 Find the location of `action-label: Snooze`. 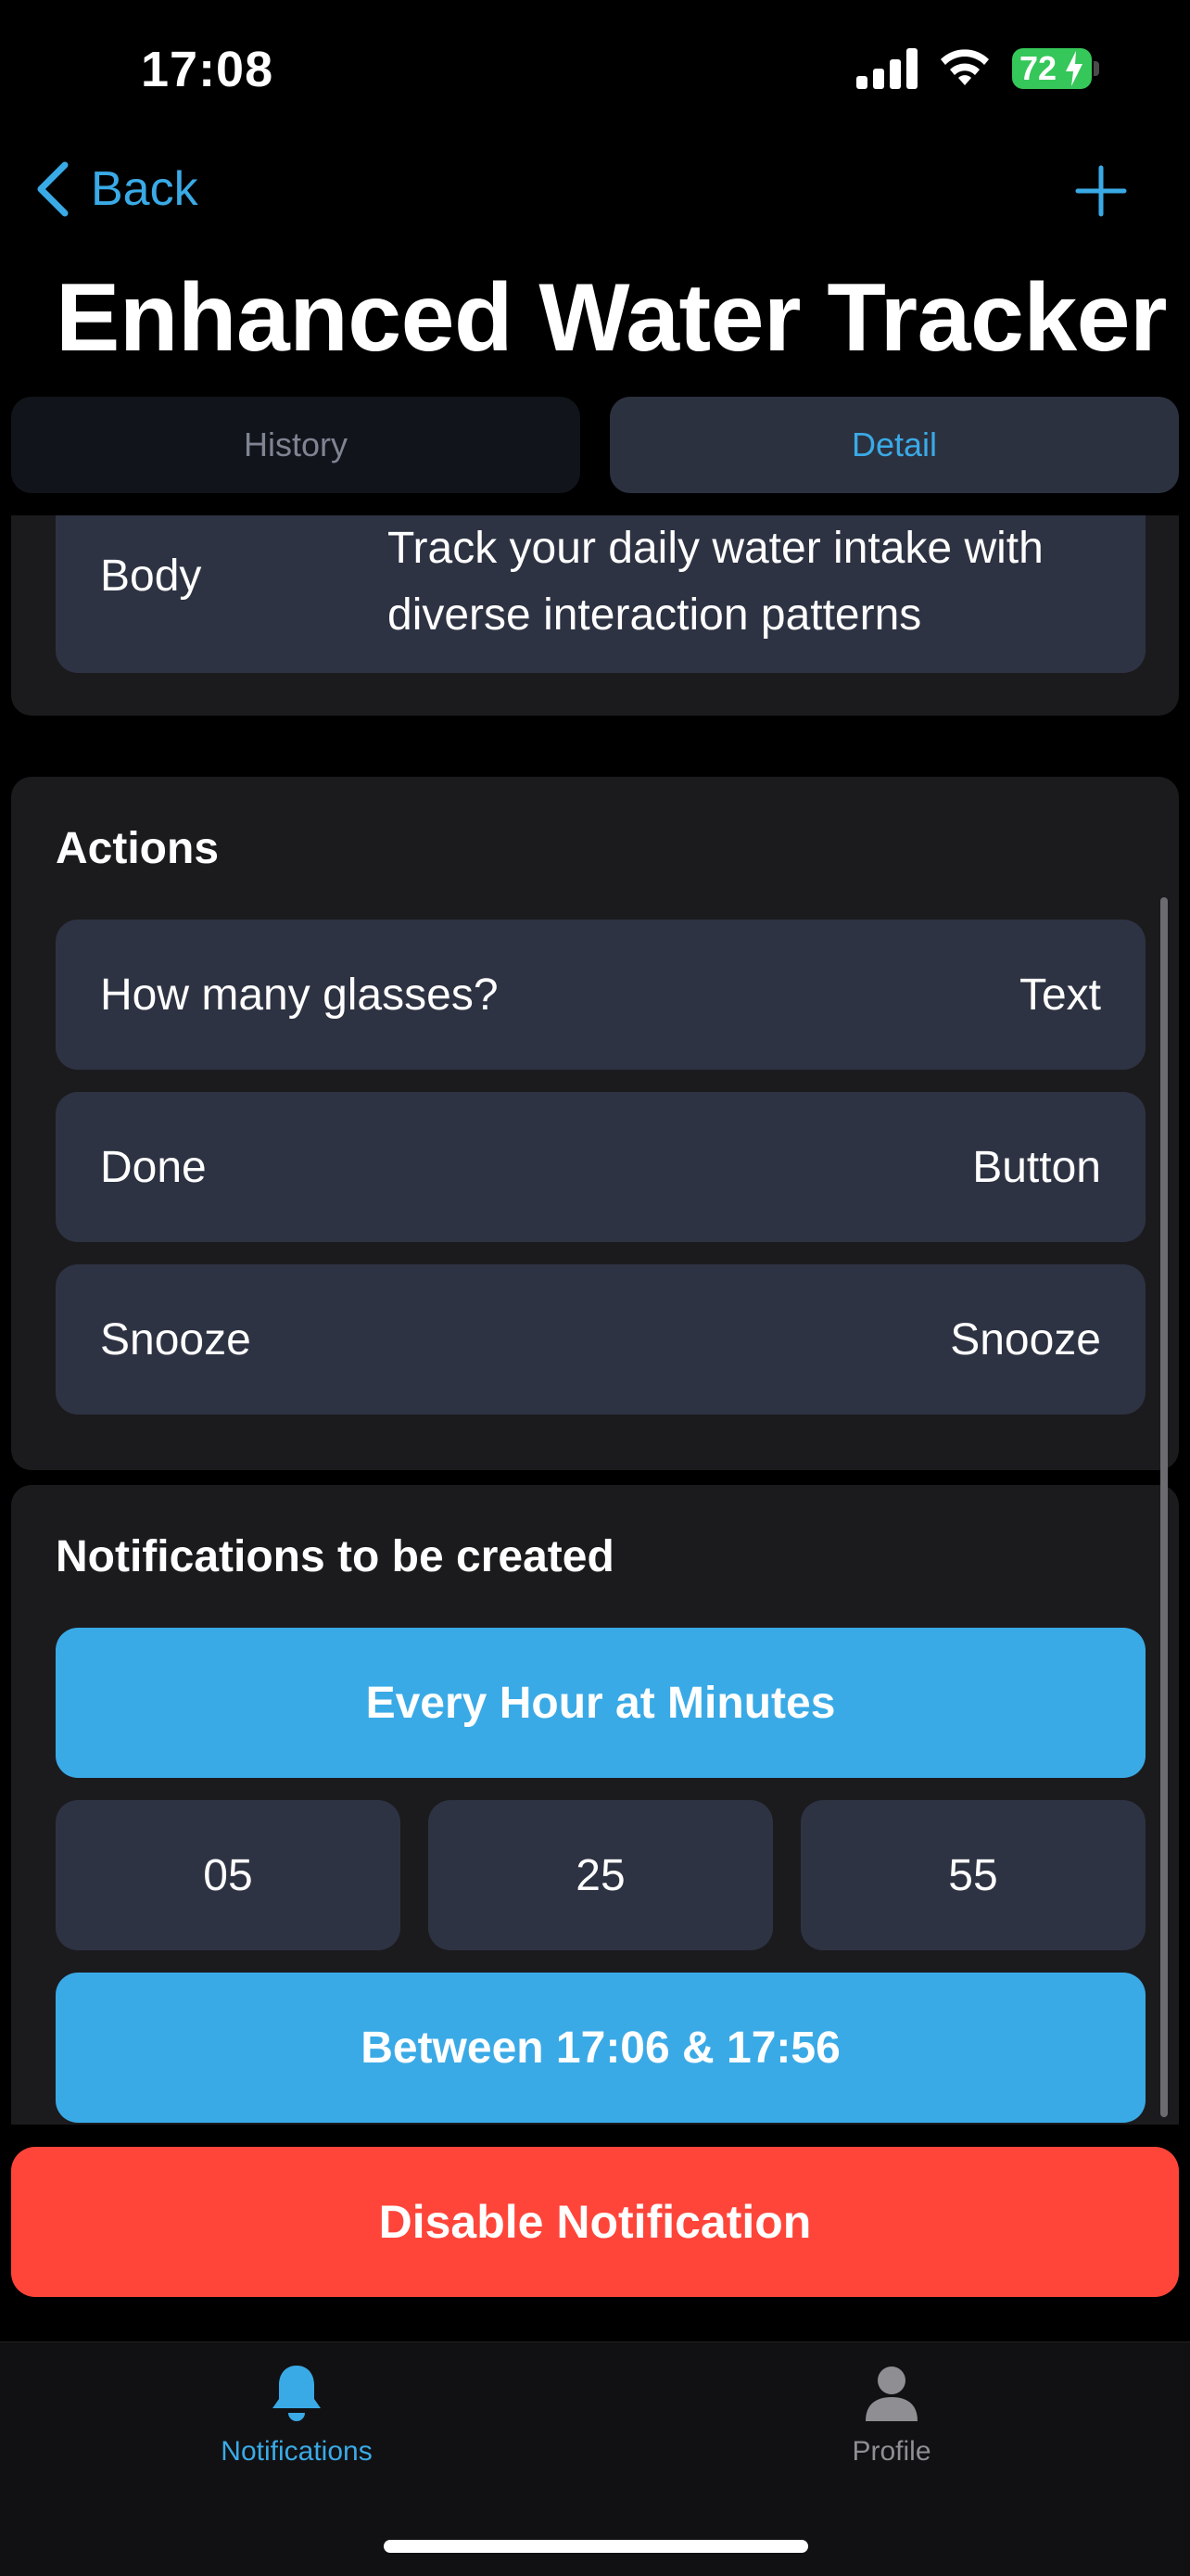

action-label: Snooze is located at coordinates (175, 1339).